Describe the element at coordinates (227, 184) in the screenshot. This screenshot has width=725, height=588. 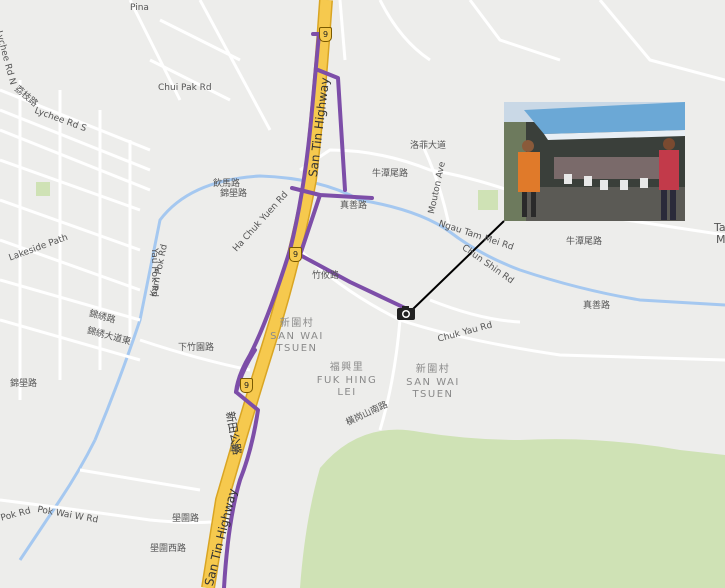
I see `road-label: 飲馬路` at that location.